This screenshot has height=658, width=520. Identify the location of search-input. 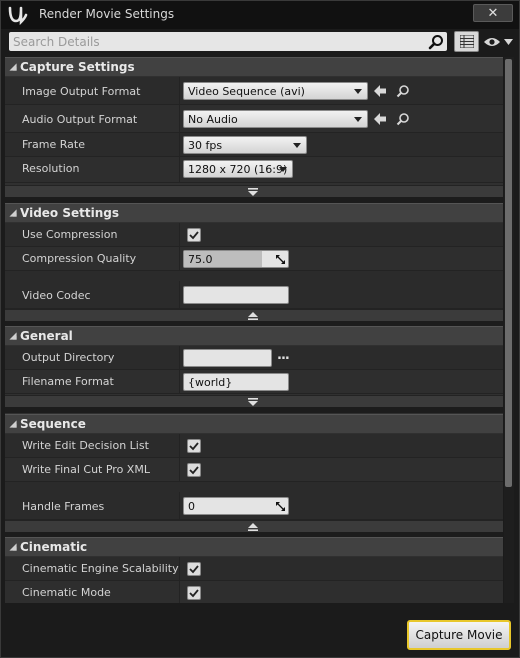
(218, 41).